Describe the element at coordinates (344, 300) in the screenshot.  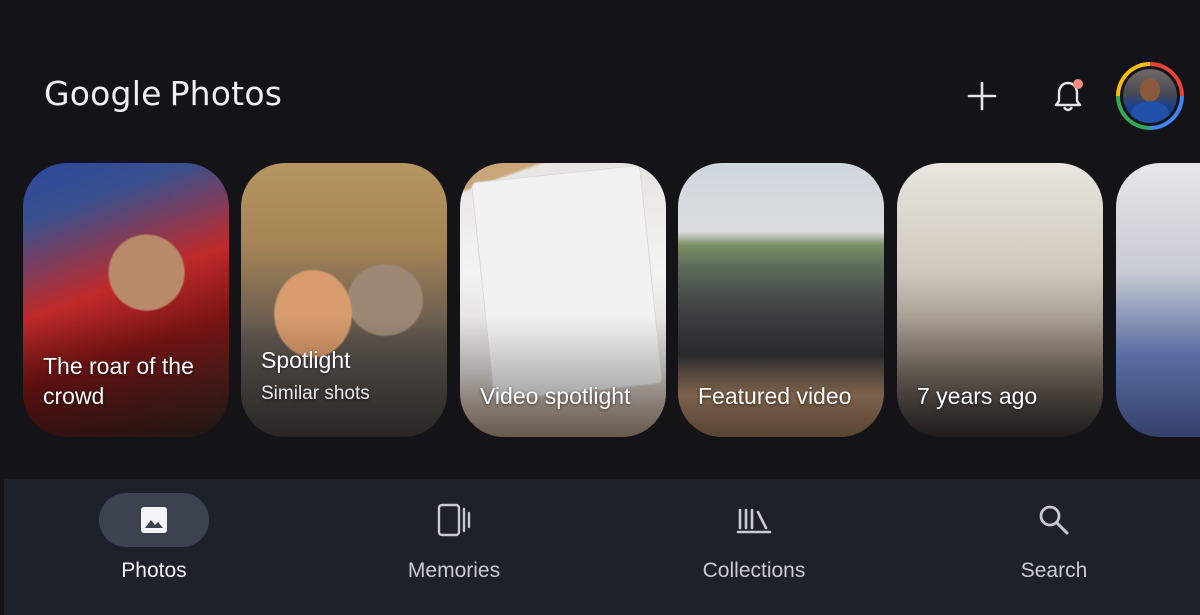
I see `memory-card-spotlight: Spotlight Similar shots` at that location.